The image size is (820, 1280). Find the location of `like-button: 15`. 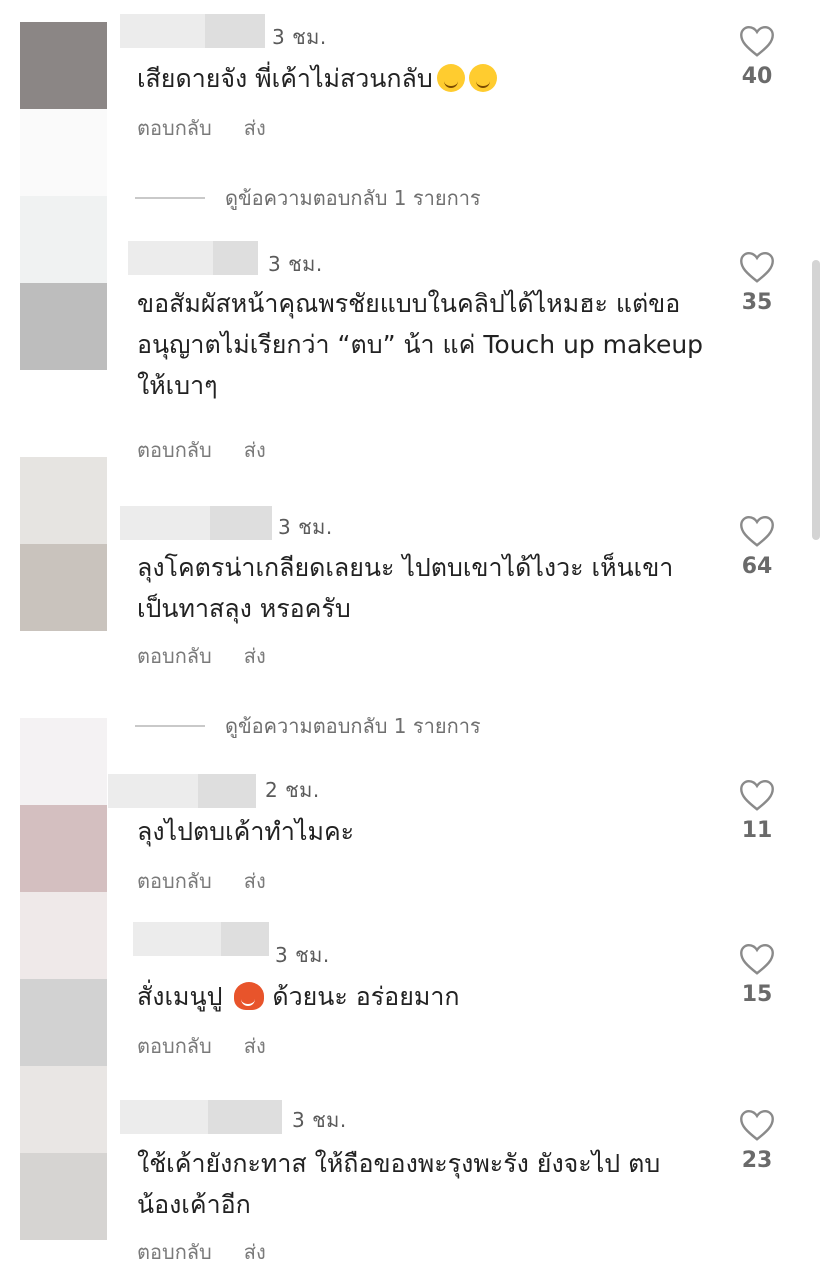

like-button: 15 is located at coordinates (757, 974).